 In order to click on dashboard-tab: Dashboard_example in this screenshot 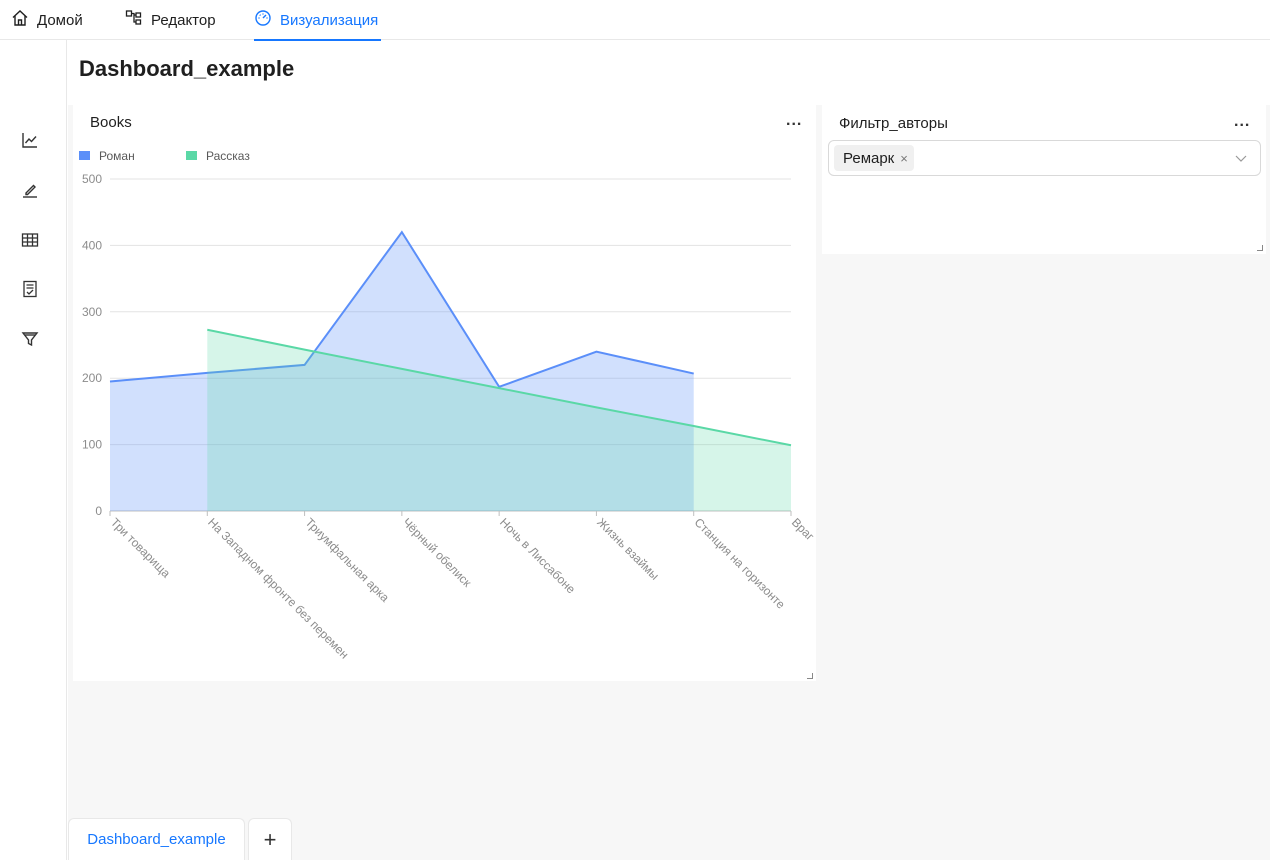, I will do `click(156, 839)`.